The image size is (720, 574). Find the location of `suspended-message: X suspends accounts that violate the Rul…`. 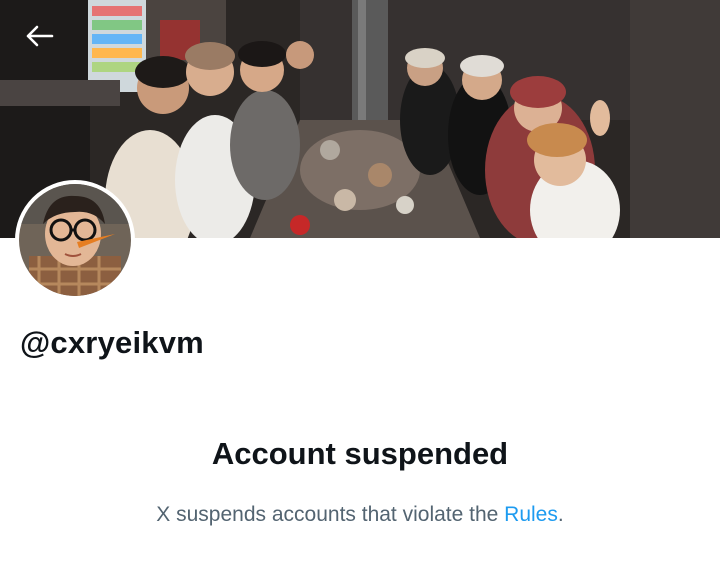

suspended-message: X suspends accounts that violate the Rul… is located at coordinates (360, 515).